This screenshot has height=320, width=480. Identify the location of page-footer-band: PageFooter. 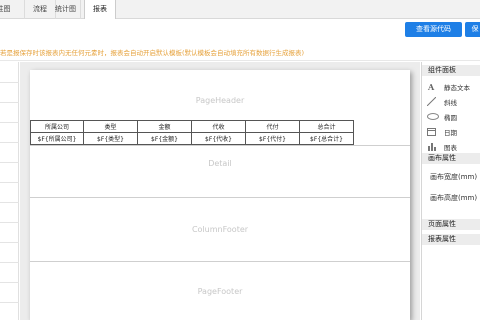
(220, 291).